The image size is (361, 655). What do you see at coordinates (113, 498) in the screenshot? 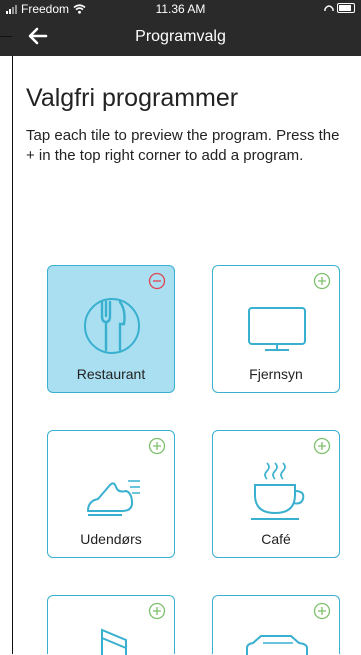
I see `running-shoe-icon` at bounding box center [113, 498].